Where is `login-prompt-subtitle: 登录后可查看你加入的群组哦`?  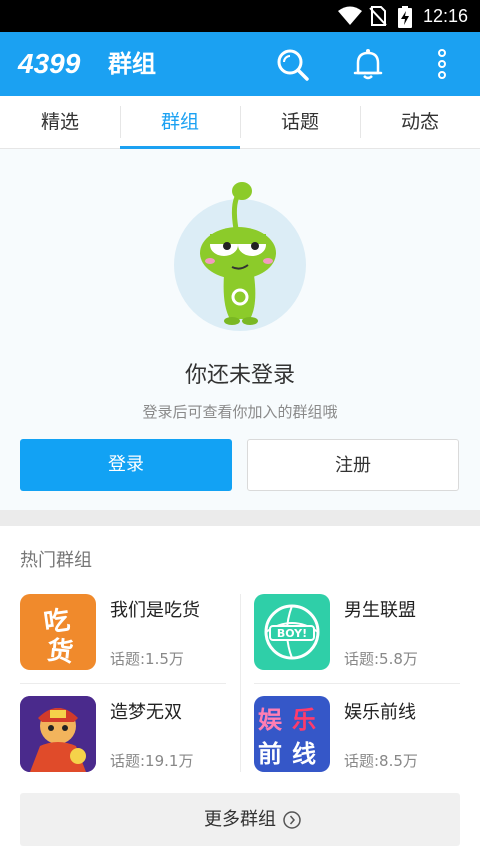 login-prompt-subtitle: 登录后可查看你加入的群组哦 is located at coordinates (240, 412).